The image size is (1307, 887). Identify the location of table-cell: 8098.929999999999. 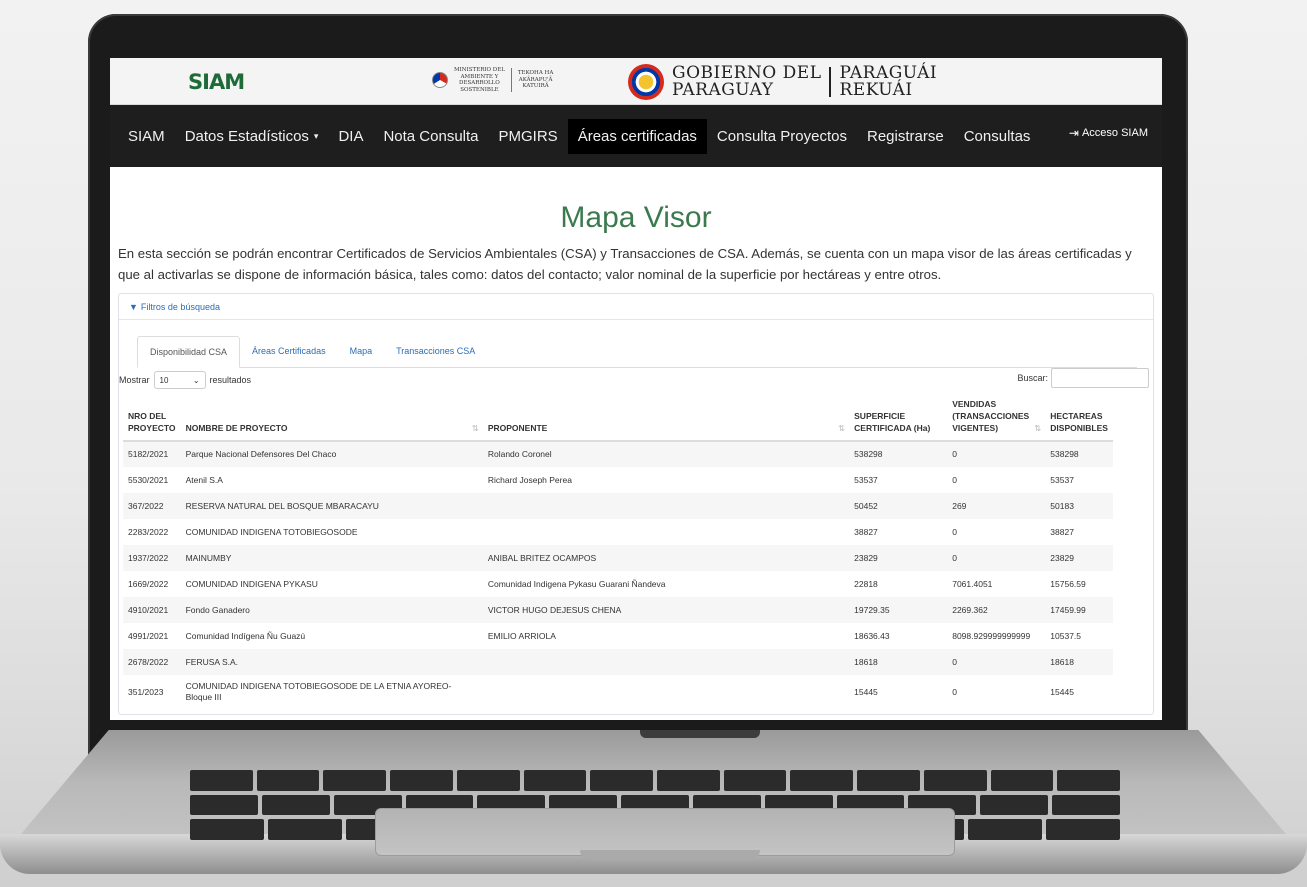
(991, 635).